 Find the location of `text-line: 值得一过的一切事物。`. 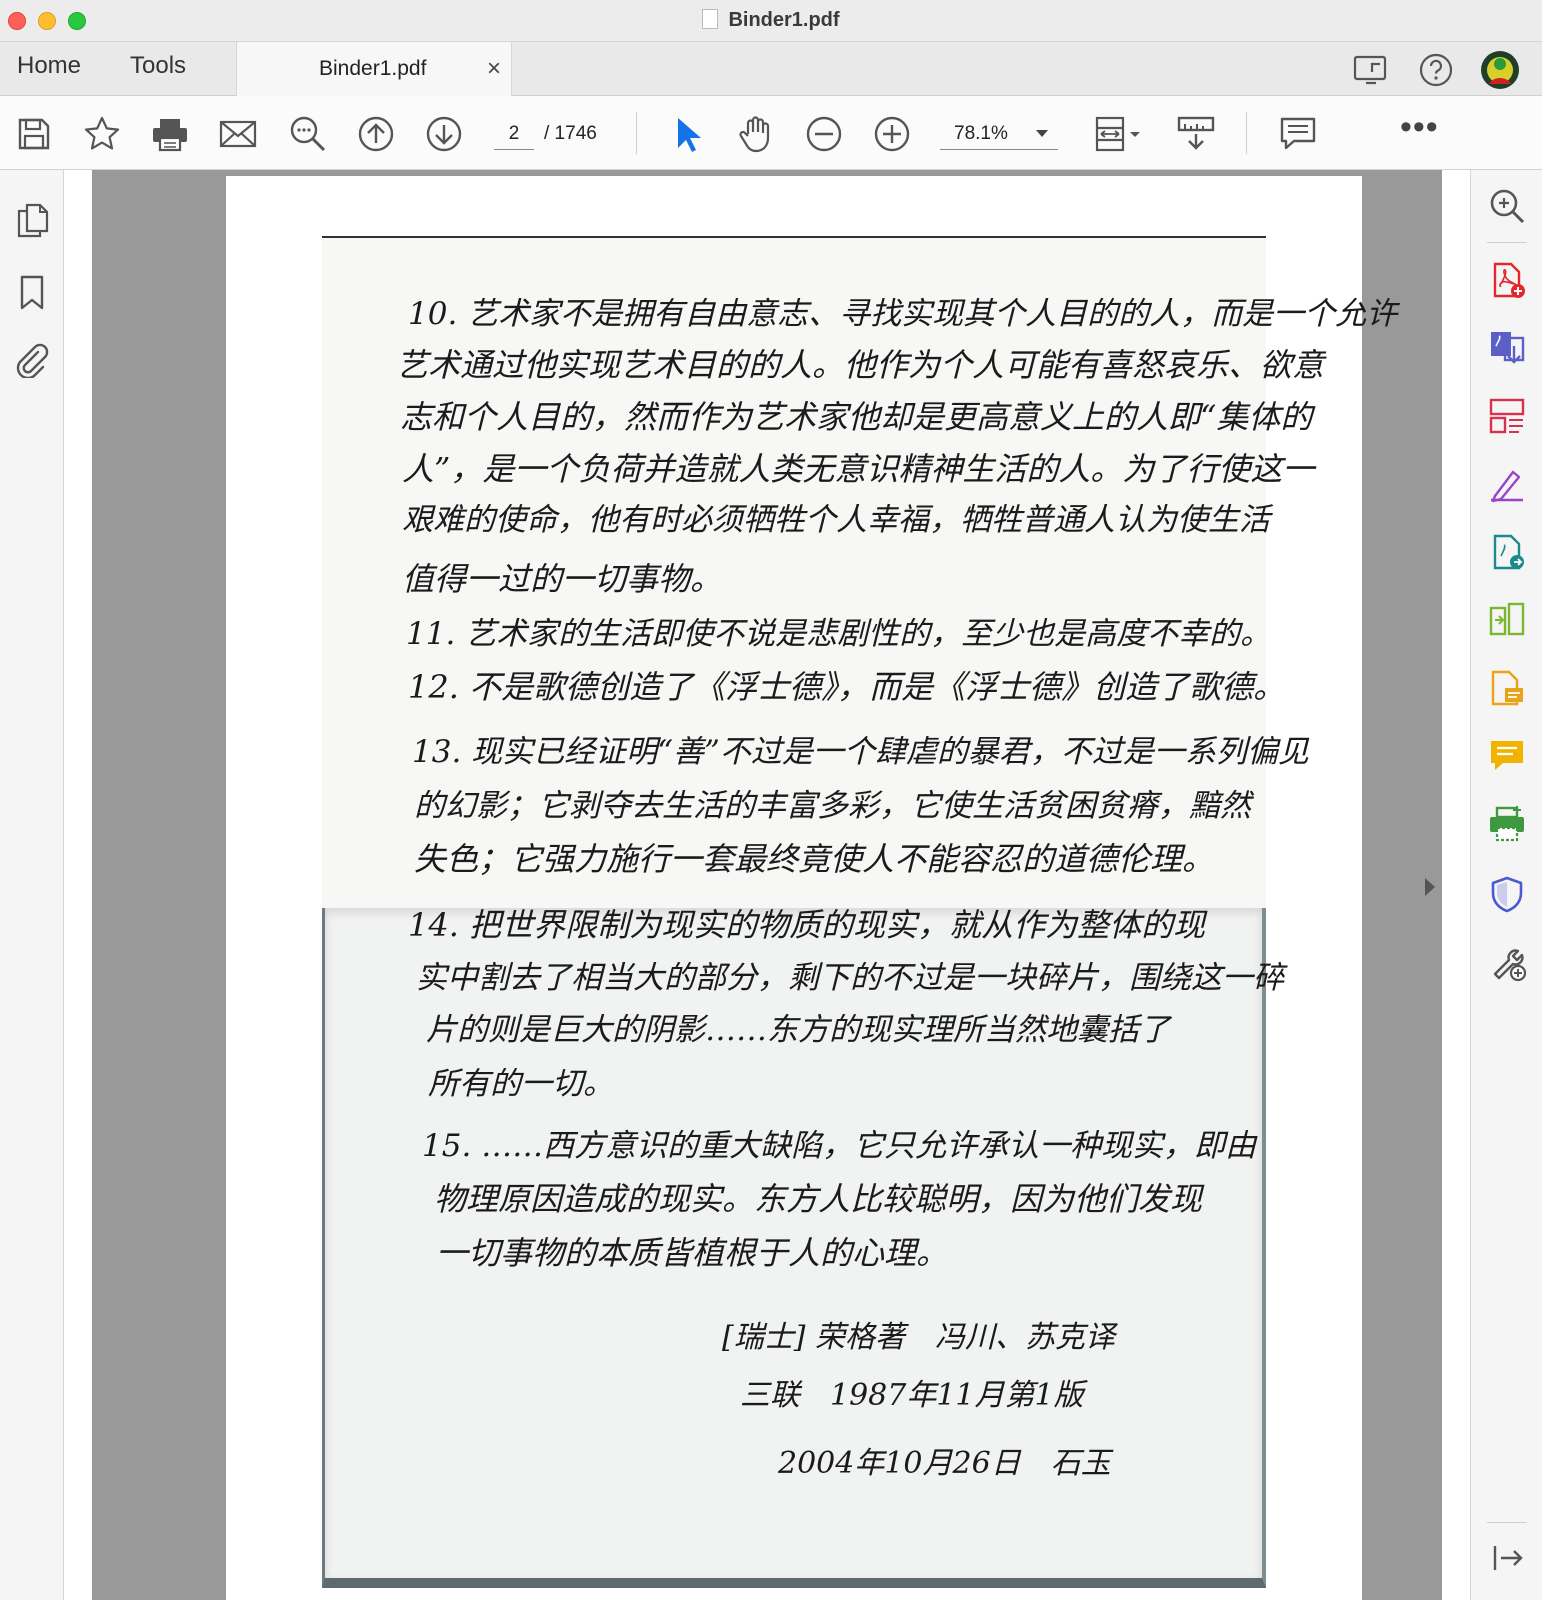

text-line: 值得一过的一切事物。 is located at coordinates (562, 579).